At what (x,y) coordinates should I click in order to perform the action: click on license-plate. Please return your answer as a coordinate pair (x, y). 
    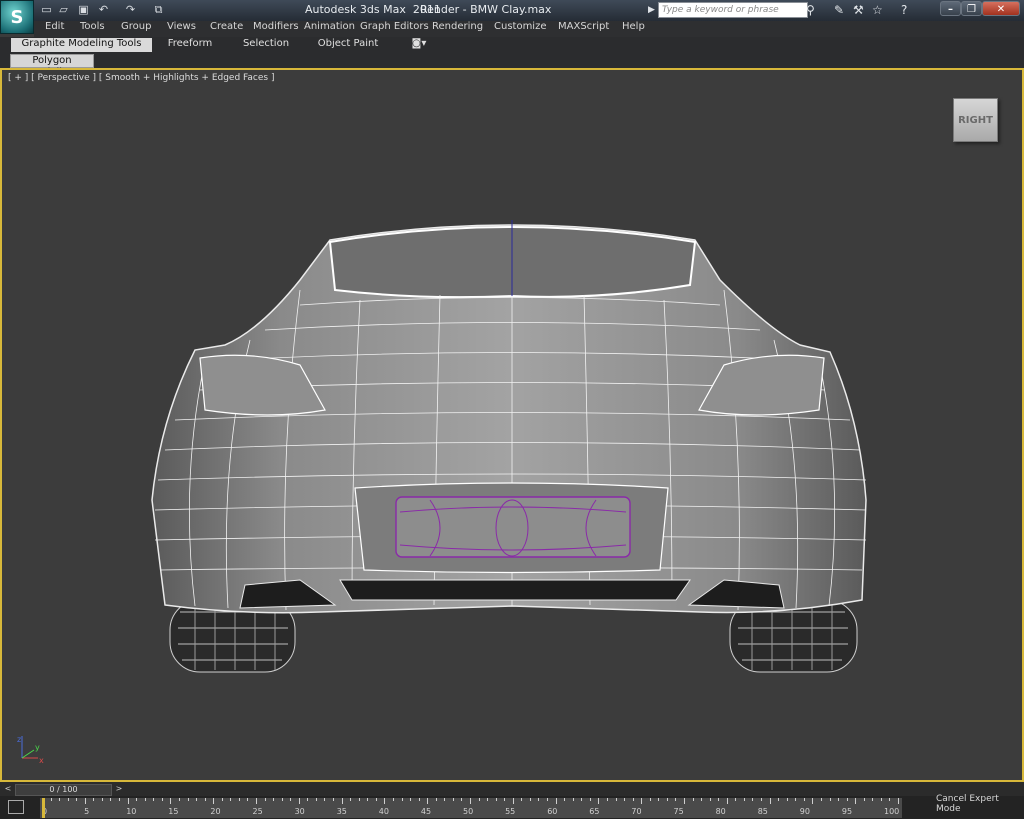
    Looking at the image, I should click on (513, 527).